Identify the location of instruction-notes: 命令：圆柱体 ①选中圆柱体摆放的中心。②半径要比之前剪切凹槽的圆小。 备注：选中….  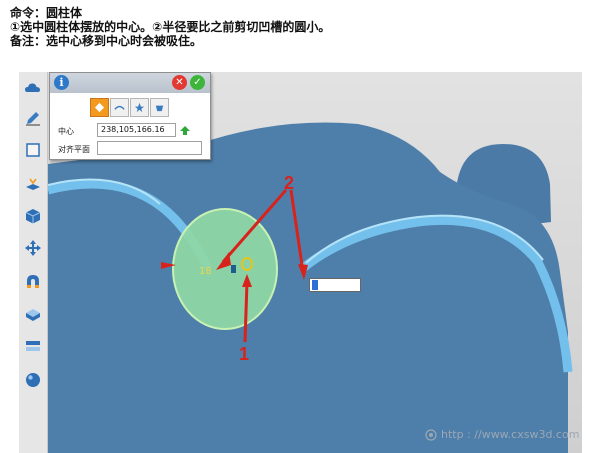
(300, 27).